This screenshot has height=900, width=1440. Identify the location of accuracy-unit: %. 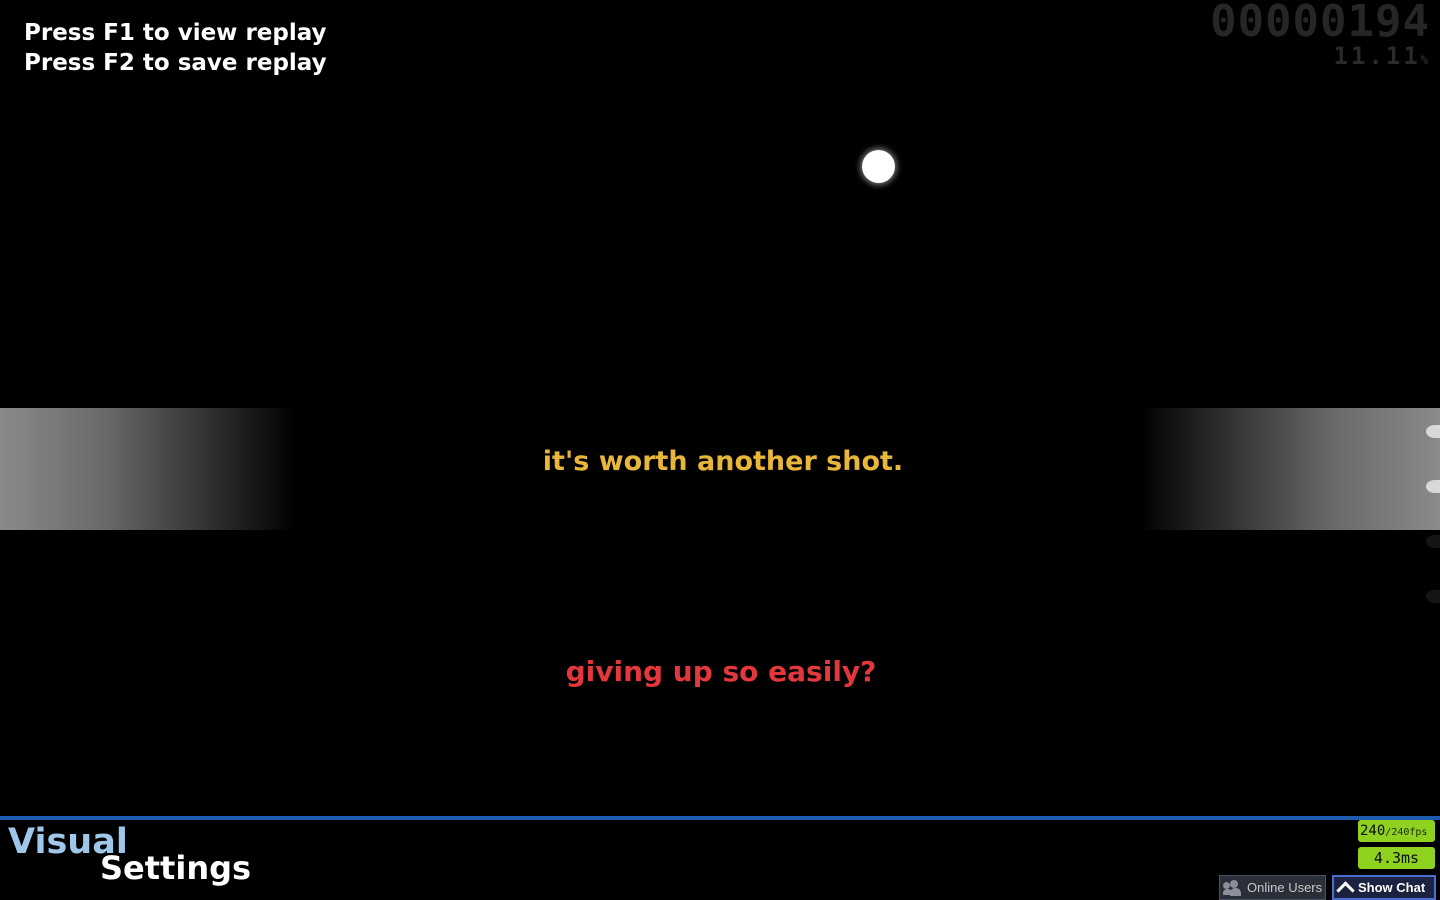
(1424, 60).